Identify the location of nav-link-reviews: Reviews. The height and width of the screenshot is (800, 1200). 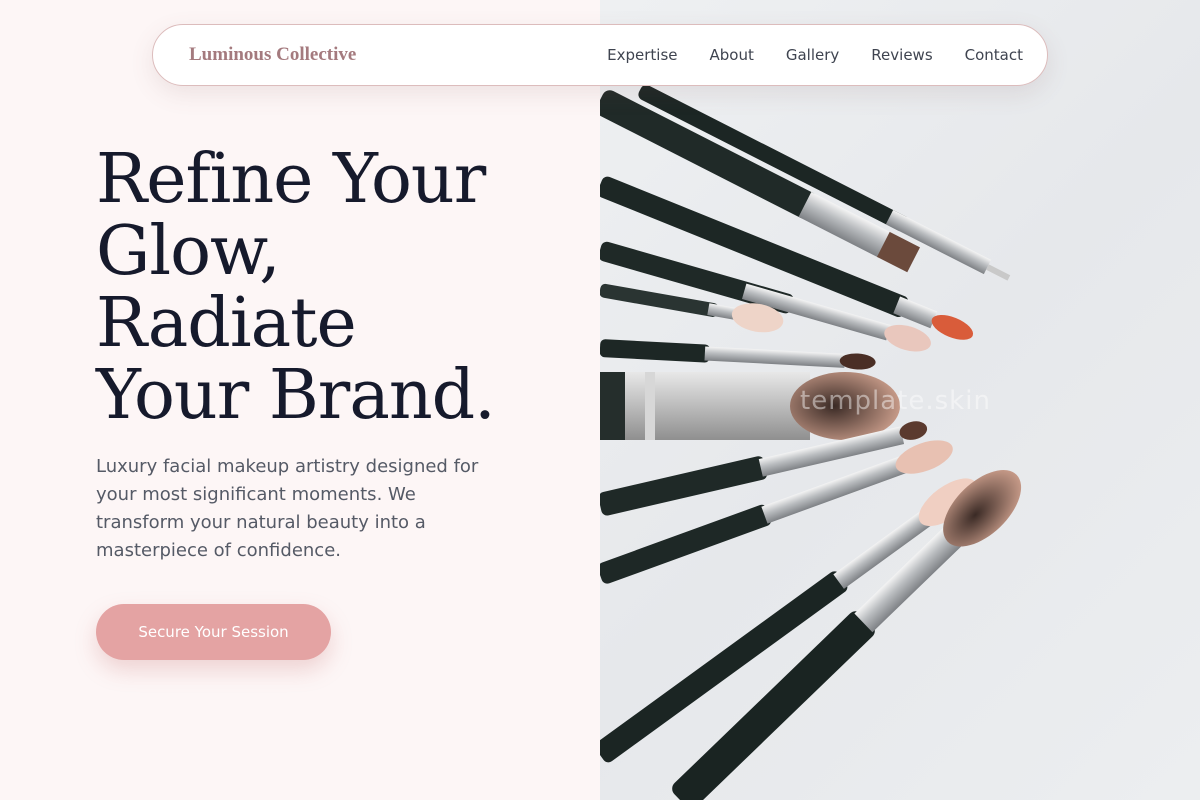
(901, 55).